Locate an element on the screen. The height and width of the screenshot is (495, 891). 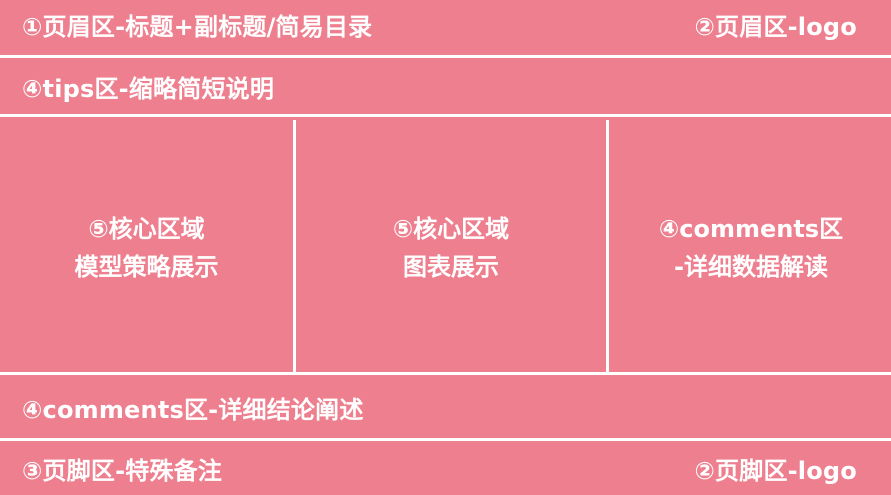
core-cell-subtitle: 图表展示 is located at coordinates (451, 266).